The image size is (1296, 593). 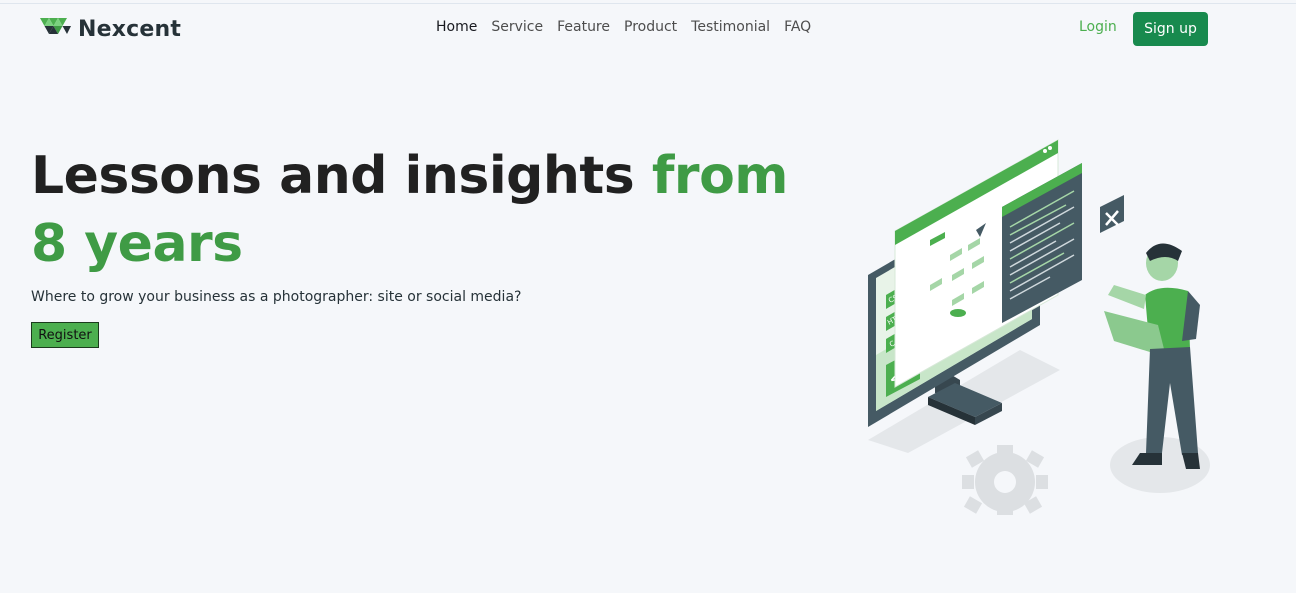 What do you see at coordinates (730, 27) in the screenshot?
I see `nav-link-testimonial: Testimonial` at bounding box center [730, 27].